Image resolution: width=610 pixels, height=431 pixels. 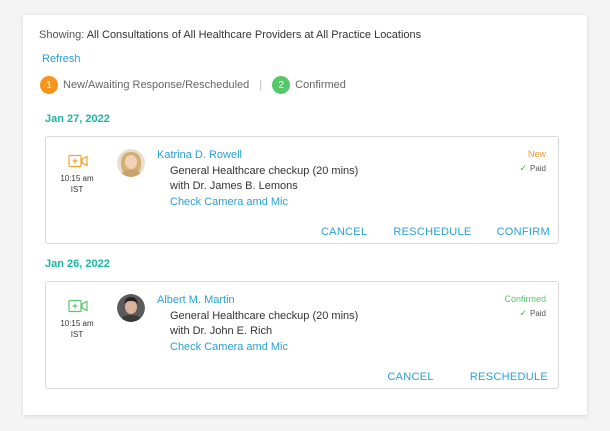 I want to click on legend-confirmed-badge: 2, so click(x=281, y=85).